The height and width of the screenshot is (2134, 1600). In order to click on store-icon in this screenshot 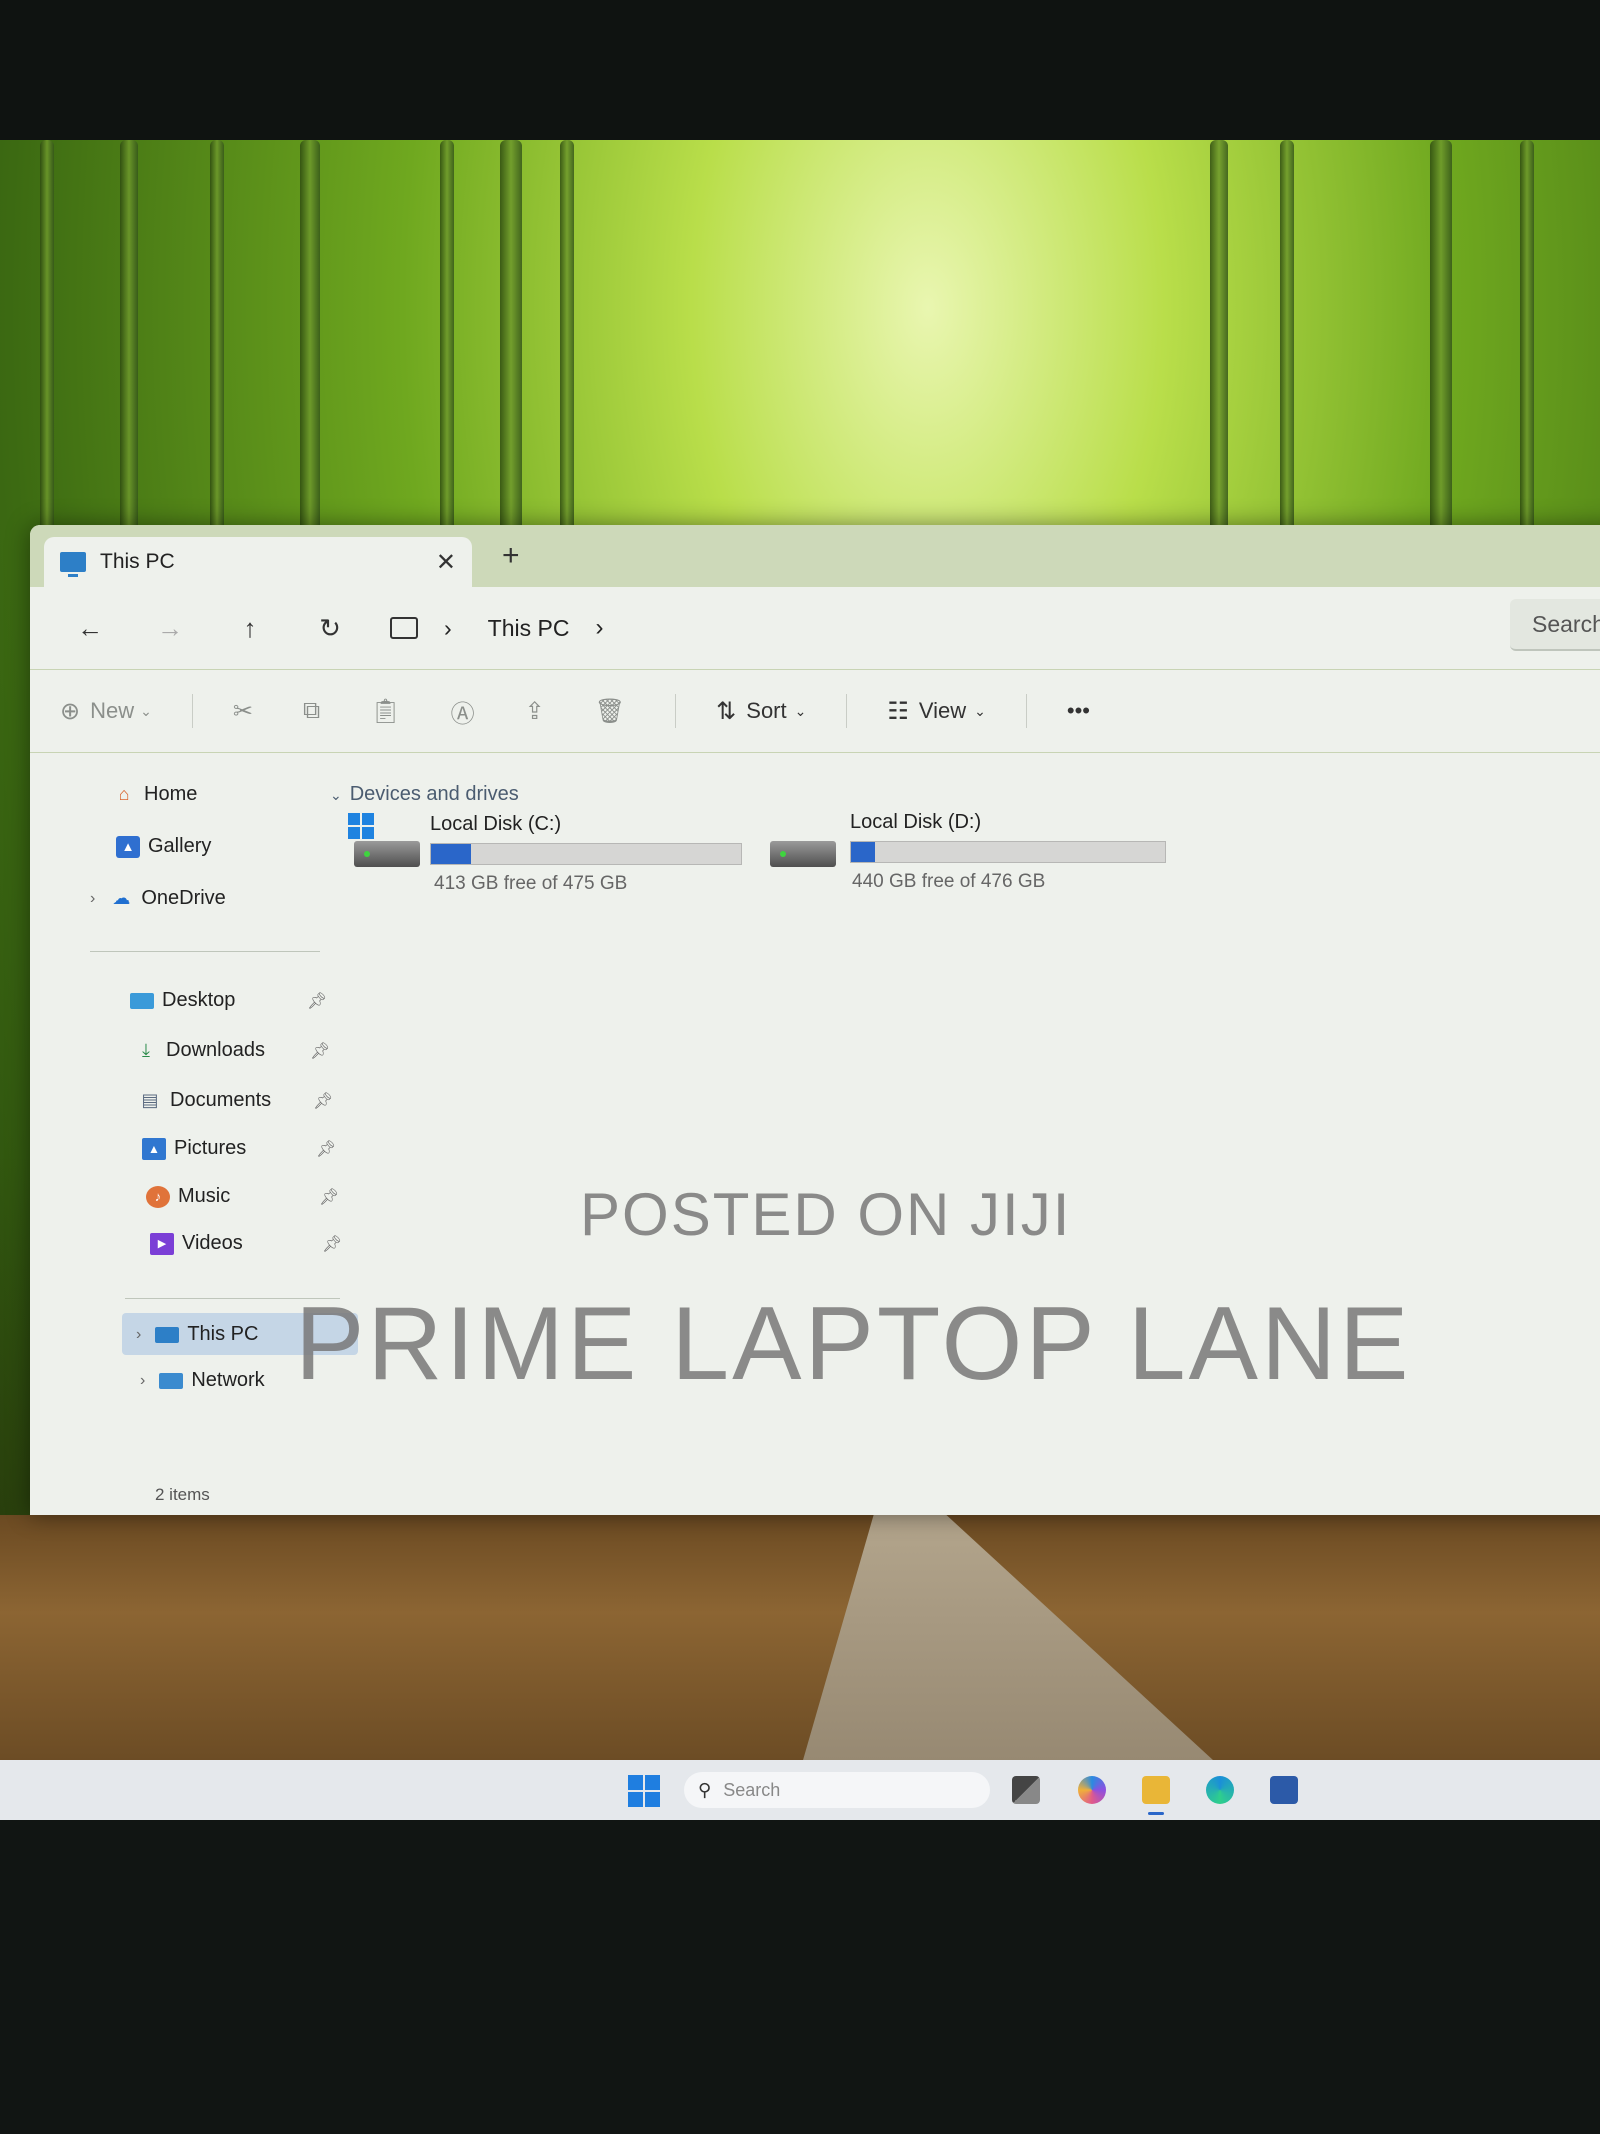, I will do `click(1284, 1790)`.